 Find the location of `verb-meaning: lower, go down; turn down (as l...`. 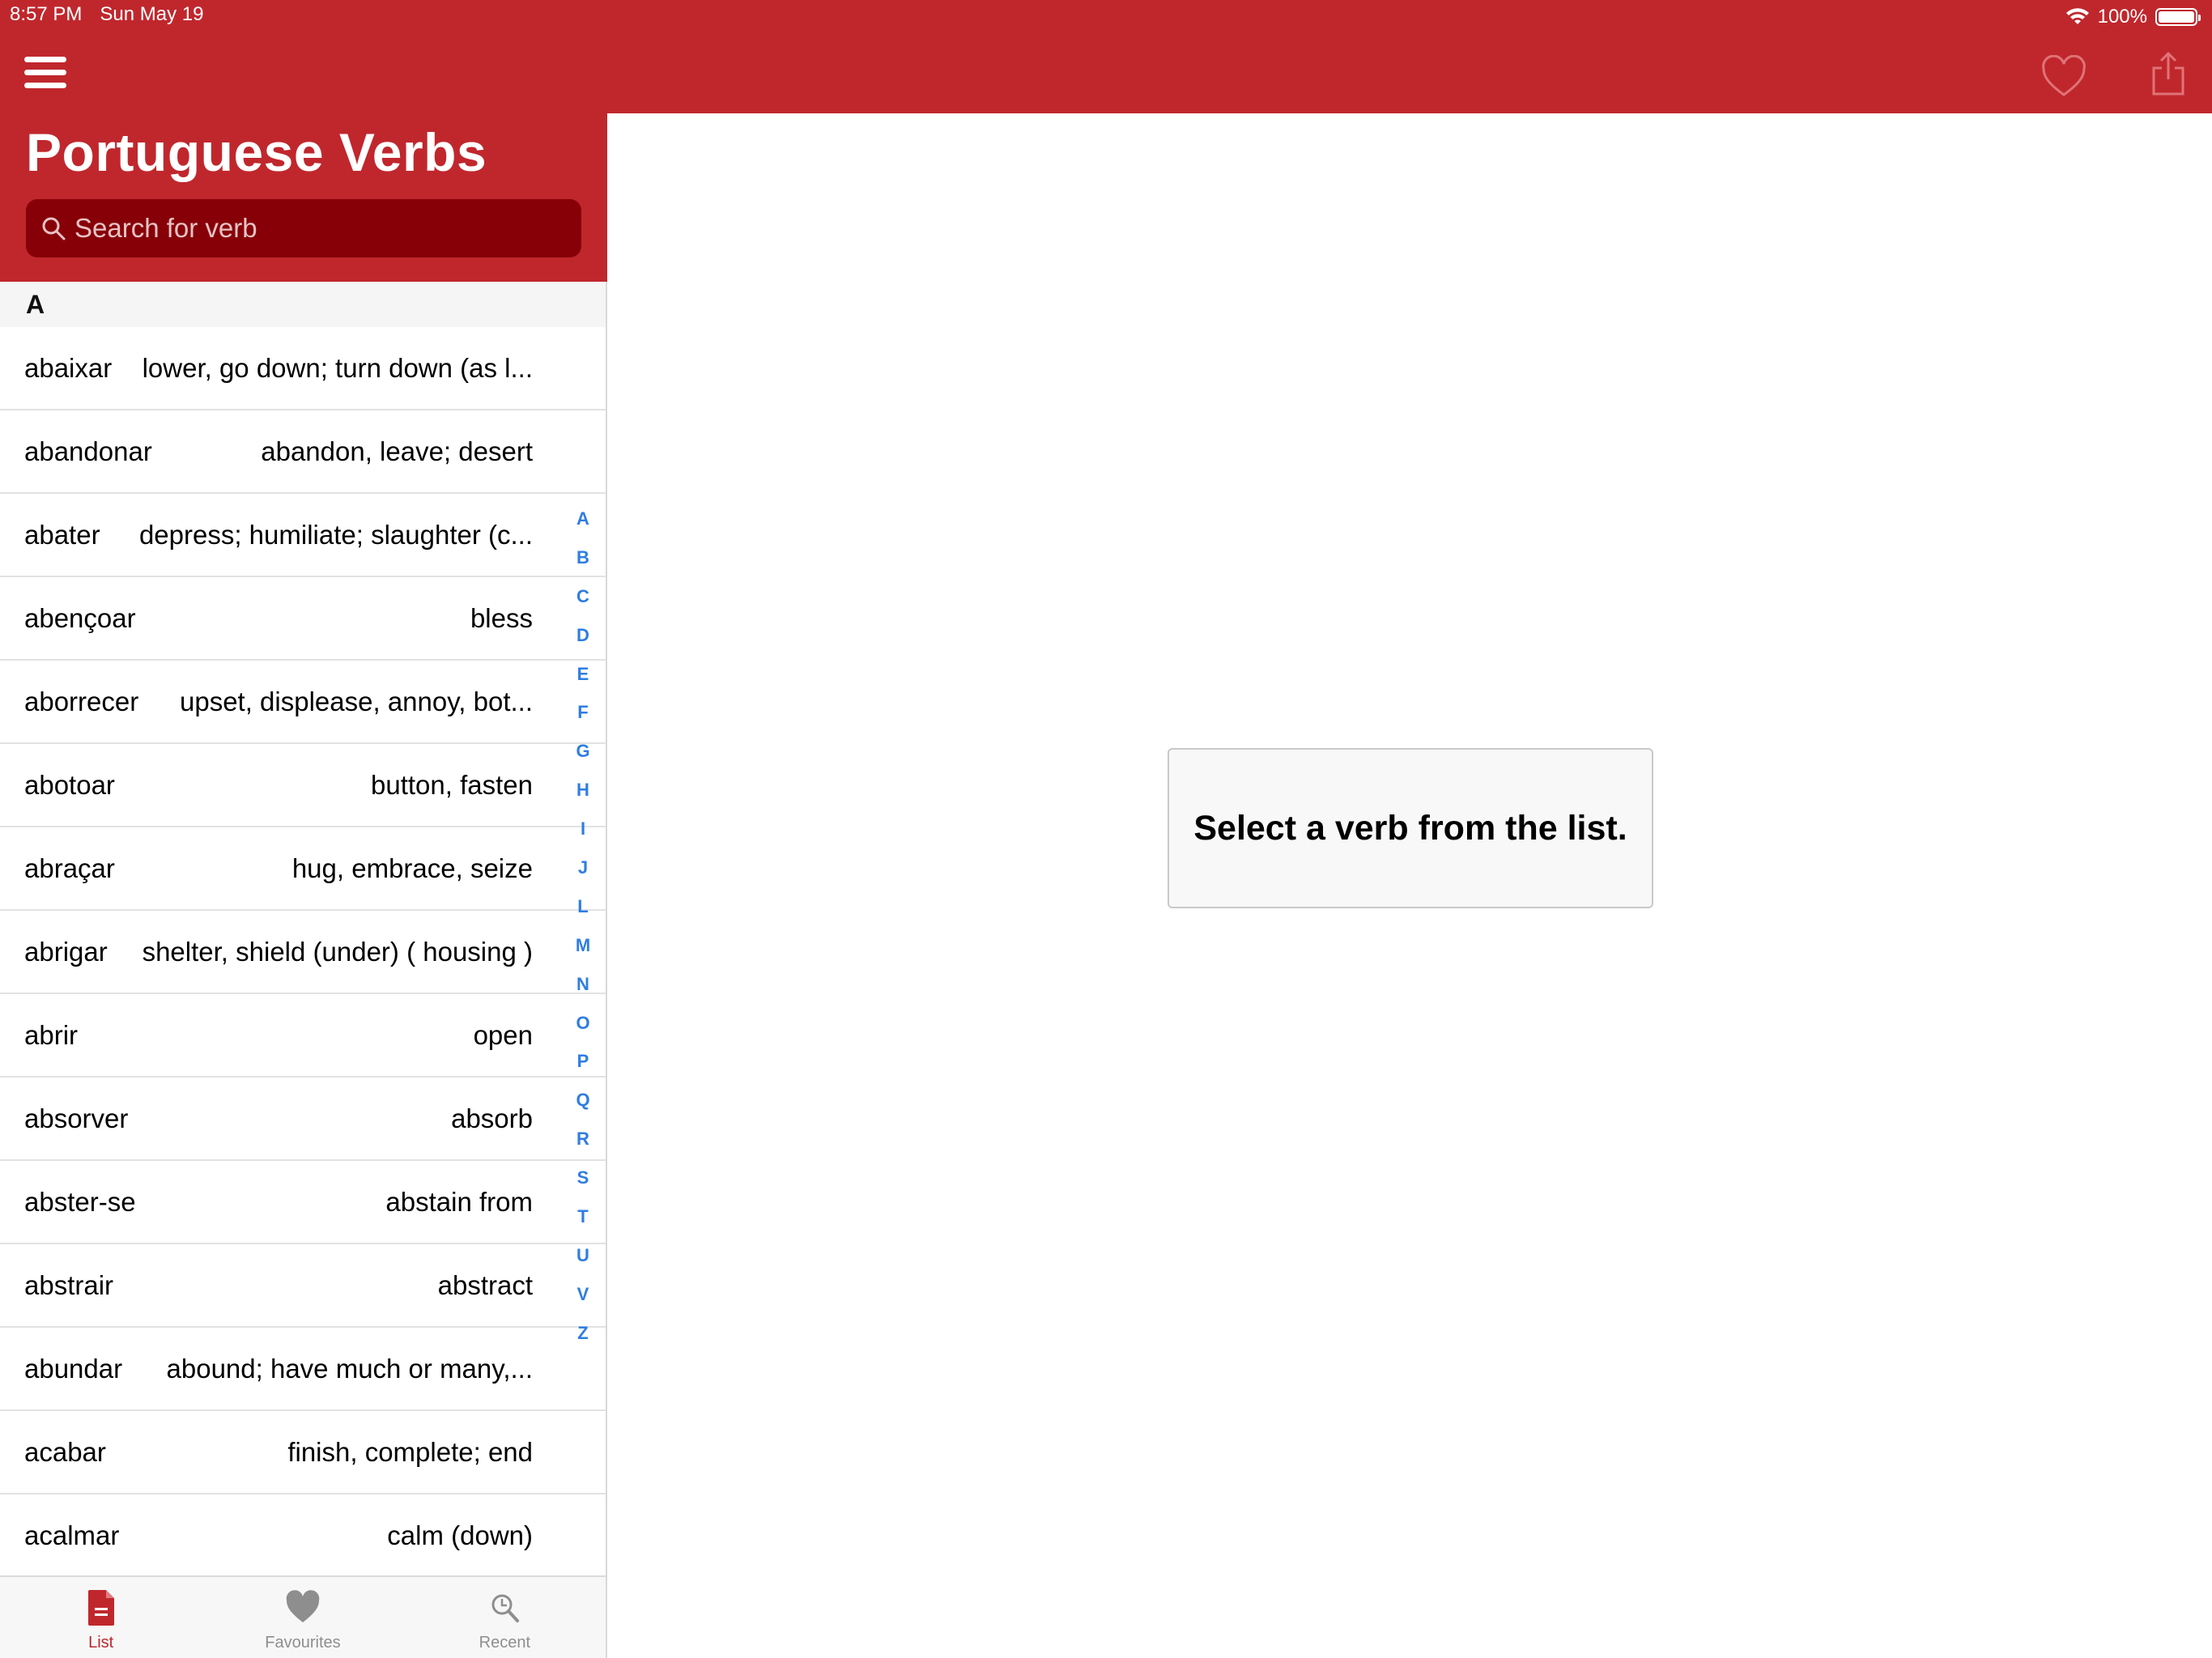

verb-meaning: lower, go down; turn down (as l... is located at coordinates (337, 367).